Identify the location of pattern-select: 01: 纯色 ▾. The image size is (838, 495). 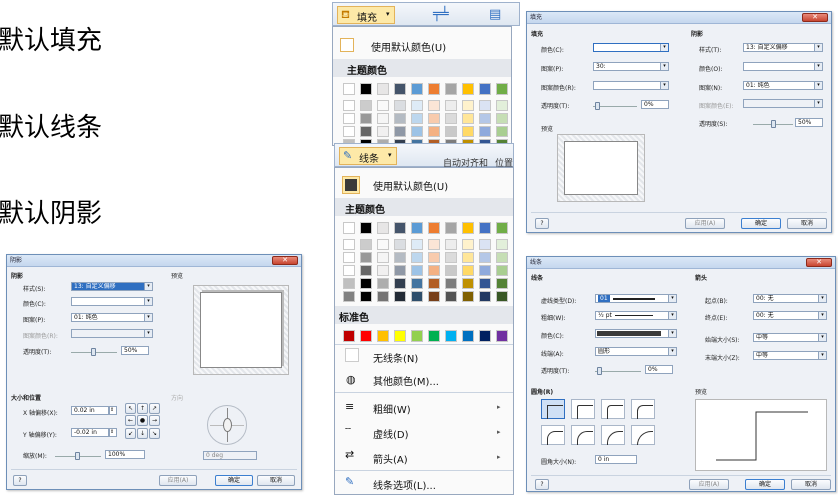
(112, 317).